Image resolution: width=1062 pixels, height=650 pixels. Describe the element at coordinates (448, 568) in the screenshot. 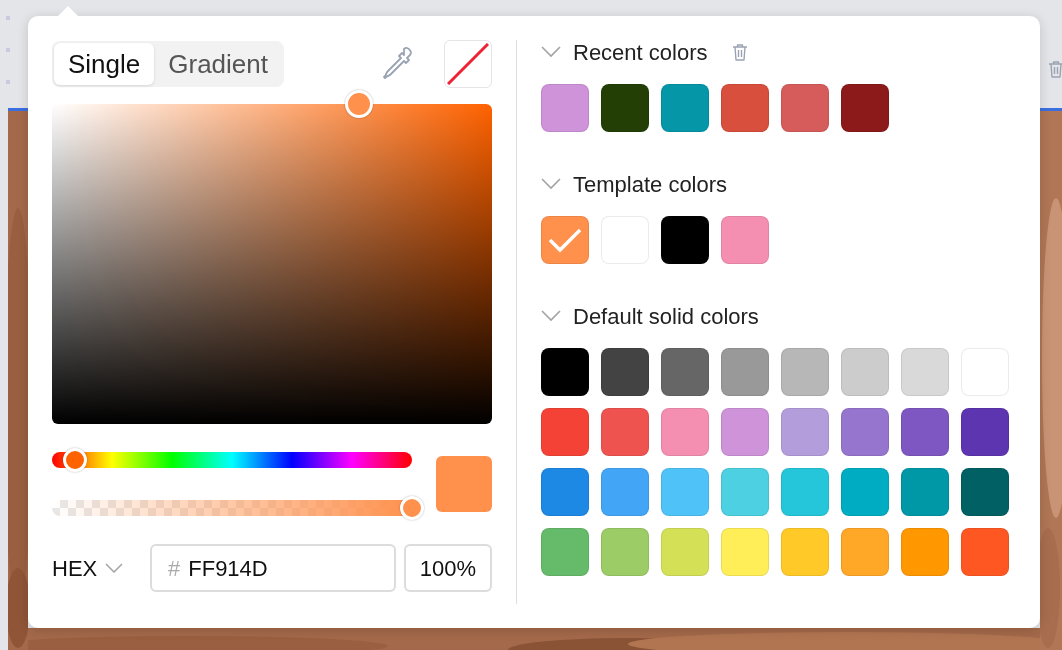

I see `opacity-input: 100%` at that location.